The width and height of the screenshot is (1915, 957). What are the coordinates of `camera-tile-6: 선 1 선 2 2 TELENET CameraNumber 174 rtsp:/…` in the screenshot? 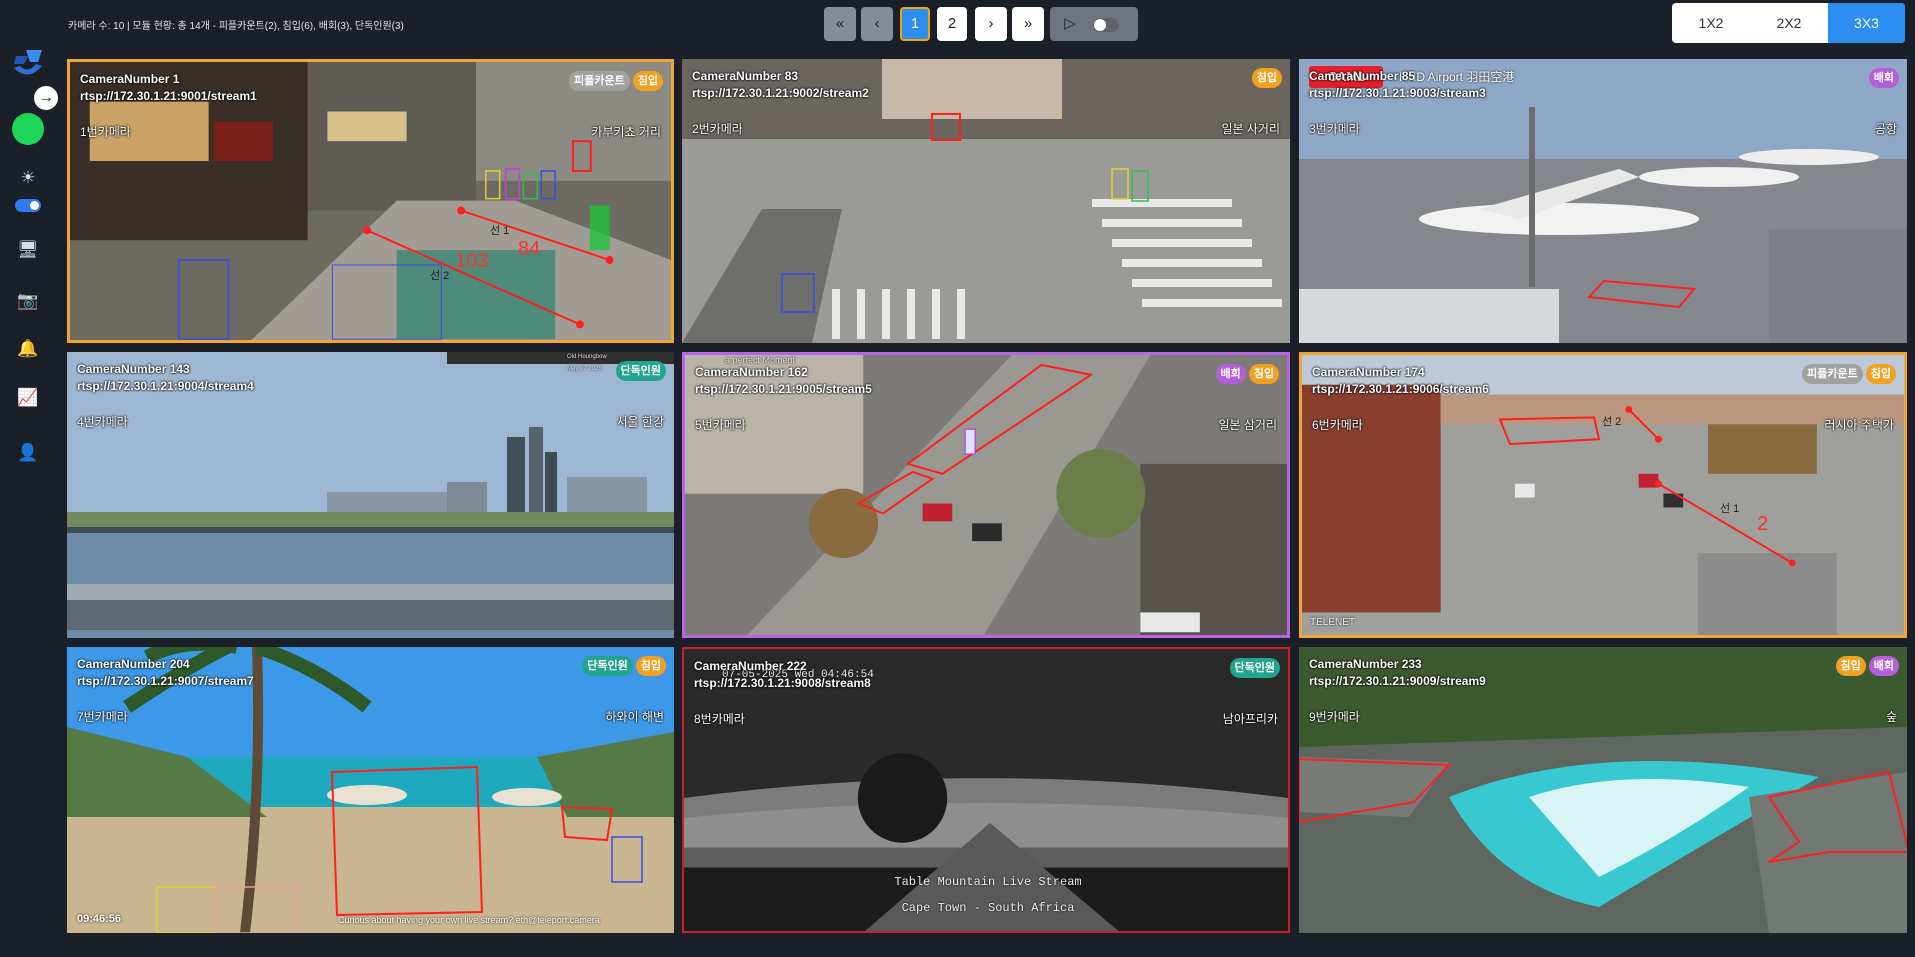 It's located at (1603, 495).